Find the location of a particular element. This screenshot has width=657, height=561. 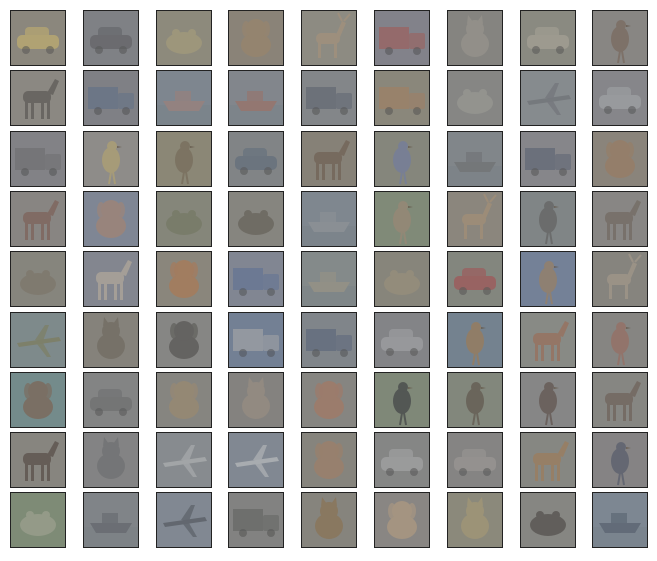

automobile-icon is located at coordinates (548, 38).